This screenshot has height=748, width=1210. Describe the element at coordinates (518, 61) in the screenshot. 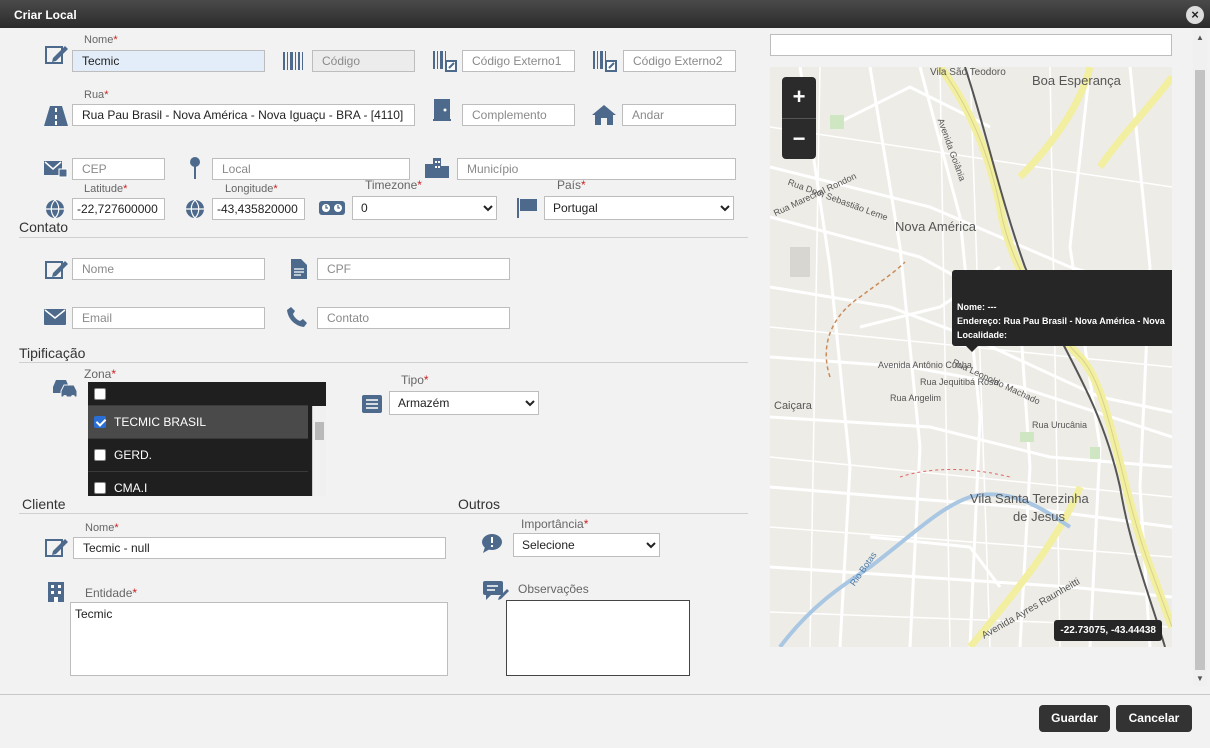

I see `codigo-externo1-input` at that location.